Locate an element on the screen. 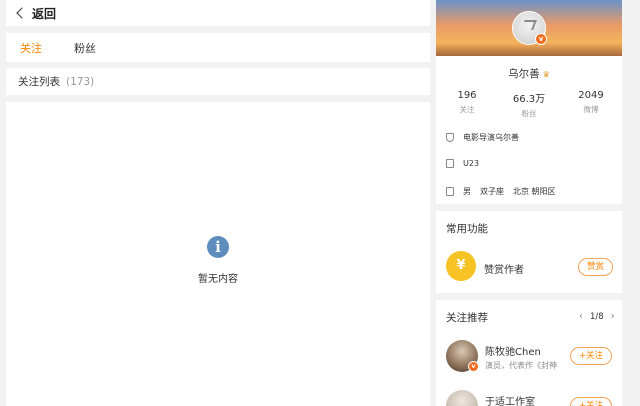 The width and height of the screenshot is (640, 406). chevron-left-icon: ‹ is located at coordinates (581, 316).